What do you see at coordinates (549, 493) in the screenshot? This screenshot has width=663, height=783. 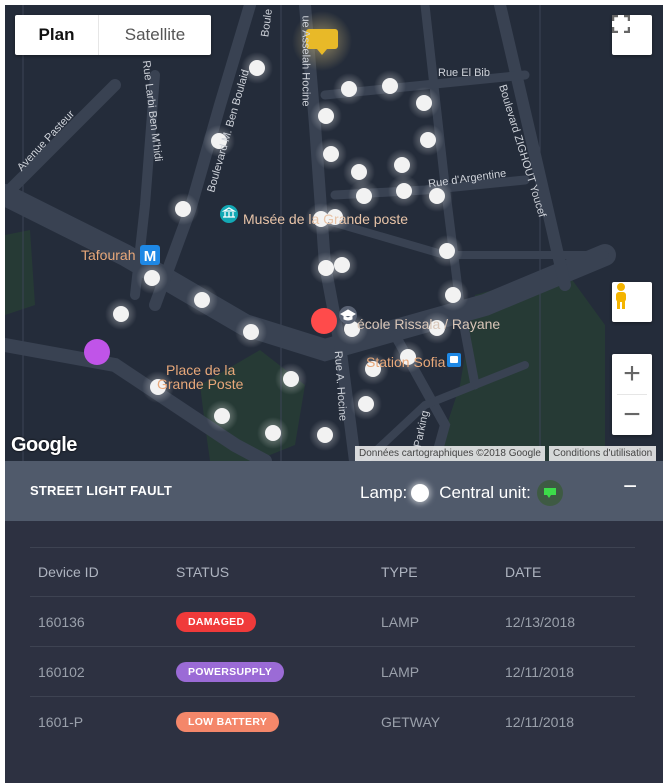 I see `central-unit-legend-icon` at bounding box center [549, 493].